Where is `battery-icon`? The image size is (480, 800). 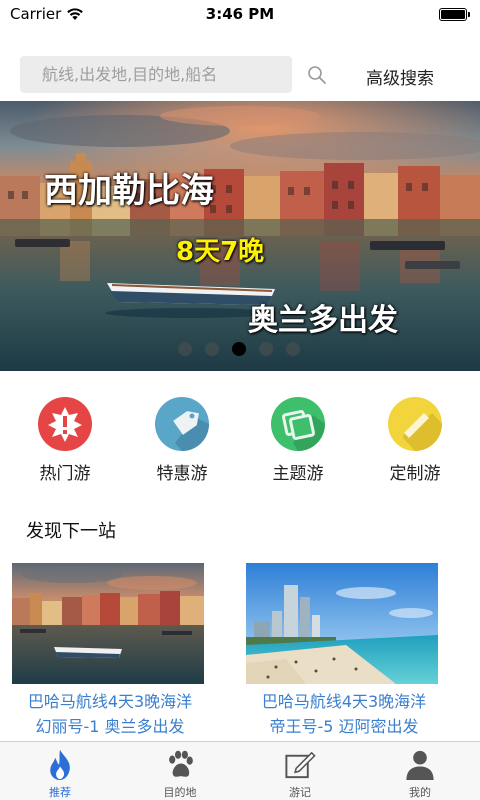
battery-icon is located at coordinates (454, 14).